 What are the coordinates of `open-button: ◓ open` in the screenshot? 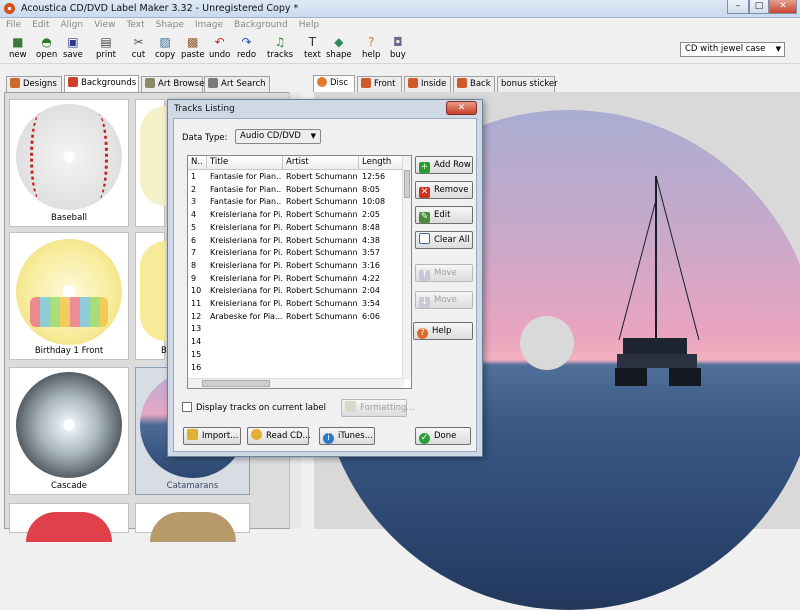 It's located at (46, 47).